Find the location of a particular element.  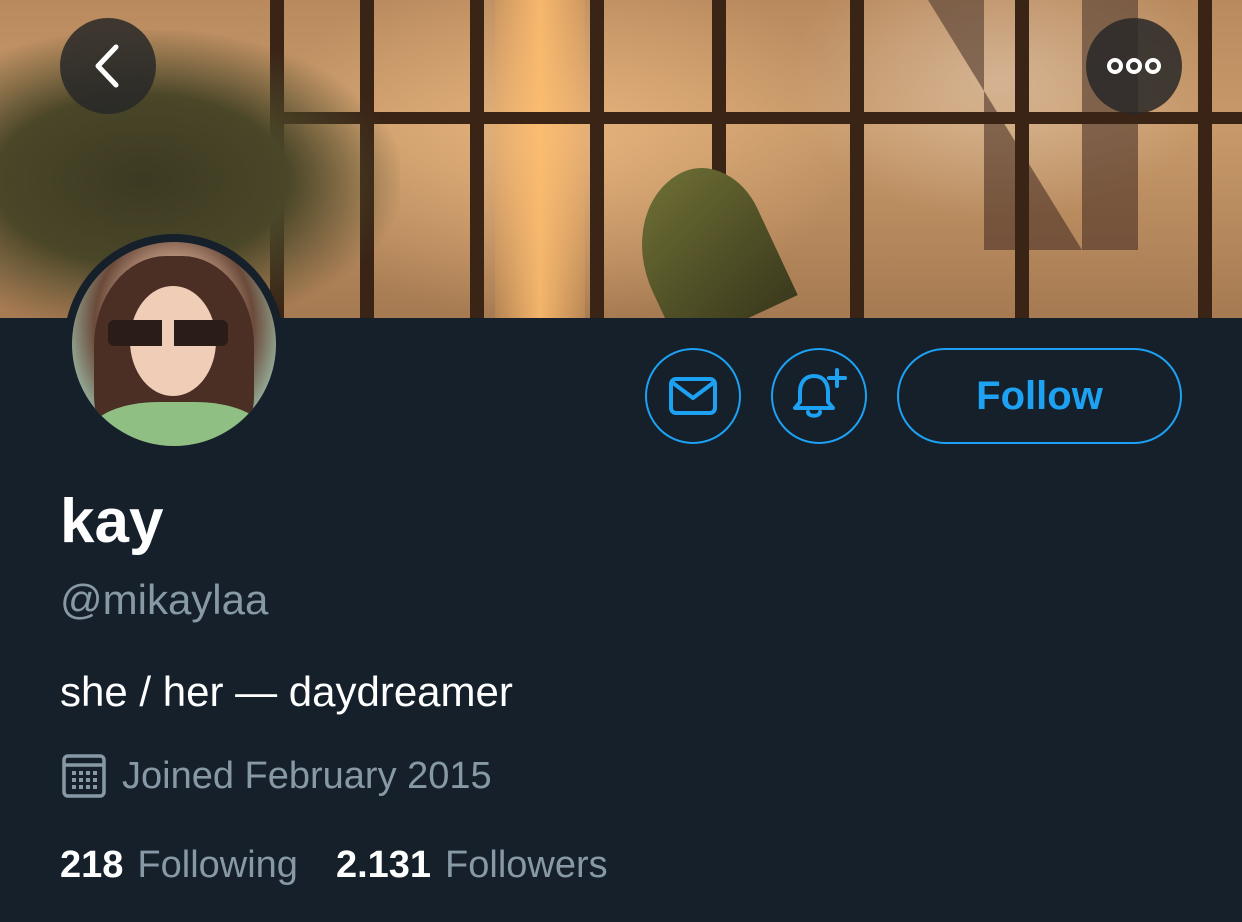

followers-link: 2.131 Followers is located at coordinates (472, 865).